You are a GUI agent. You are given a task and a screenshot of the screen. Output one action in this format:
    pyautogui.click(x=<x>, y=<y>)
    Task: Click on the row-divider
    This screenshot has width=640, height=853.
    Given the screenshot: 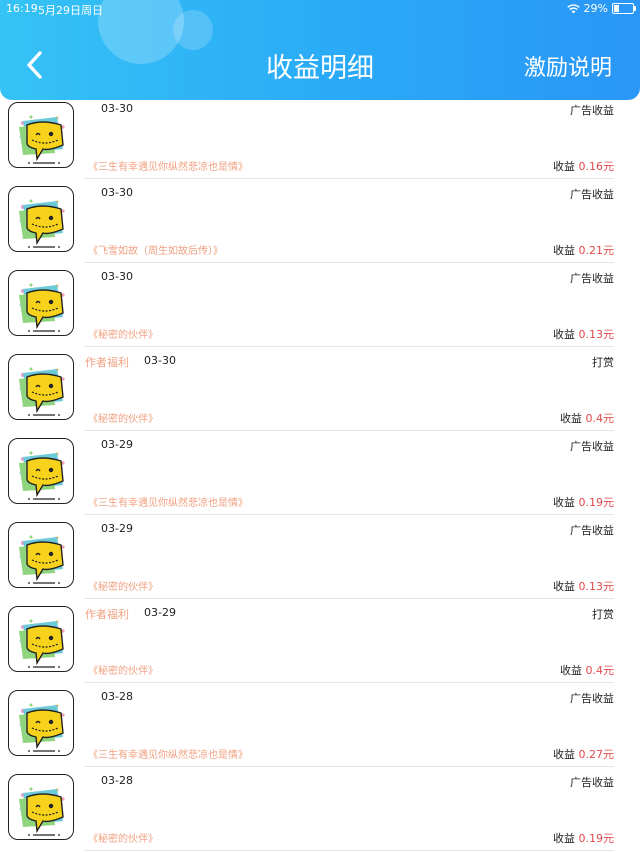 What is the action you would take?
    pyautogui.click(x=349, y=850)
    